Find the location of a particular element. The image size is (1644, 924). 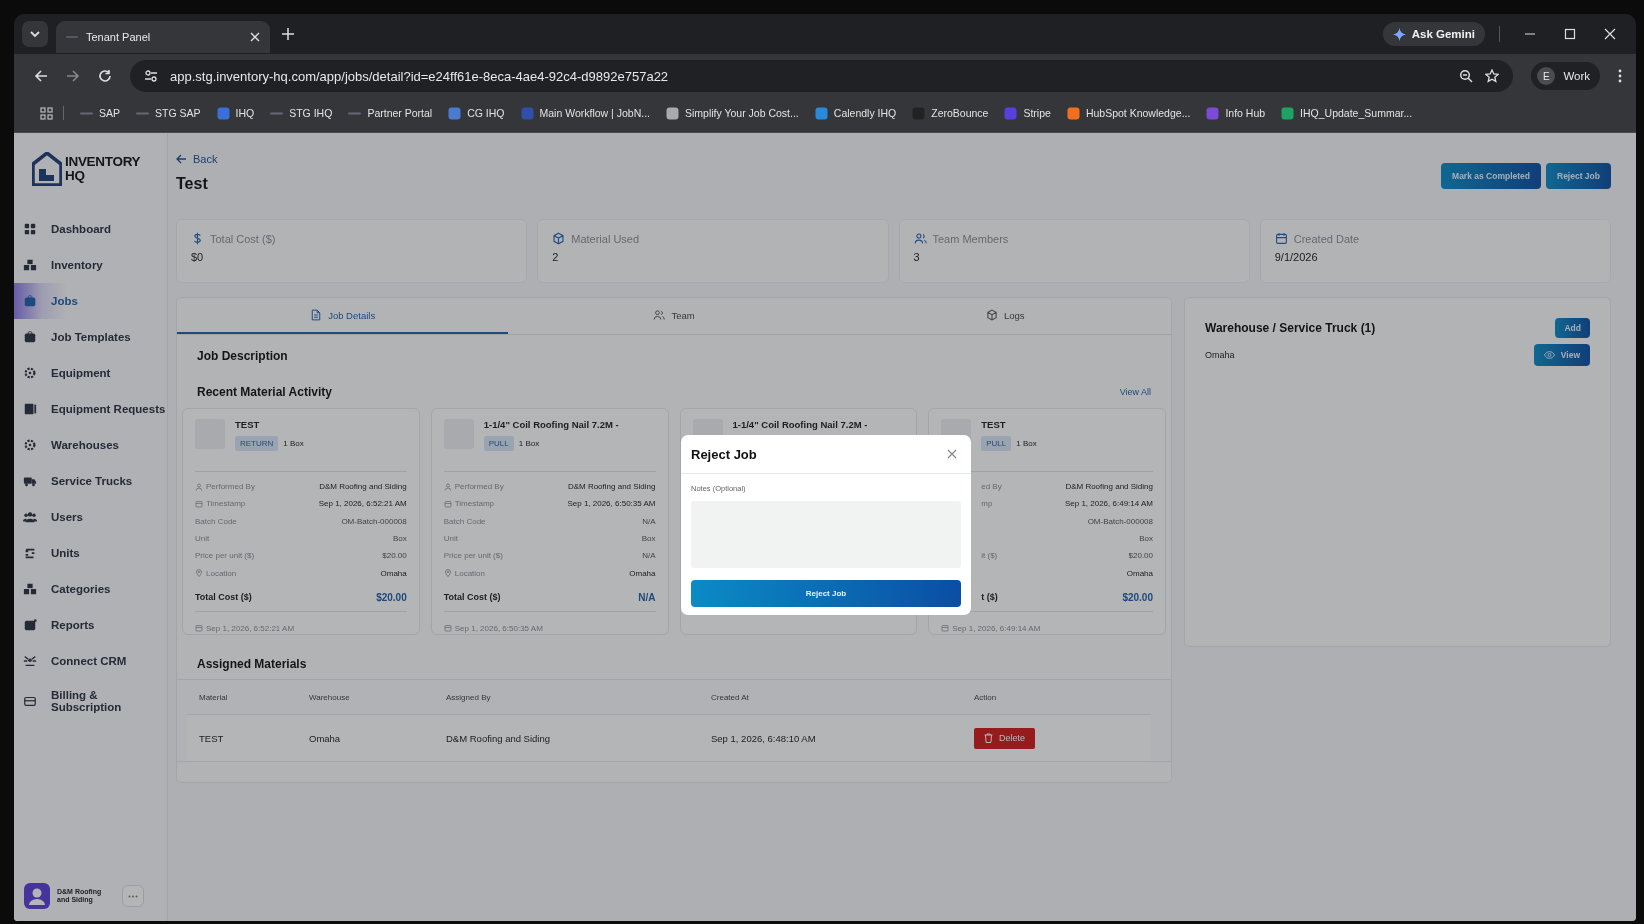

reject-job-button: Reject Job is located at coordinates (826, 593).